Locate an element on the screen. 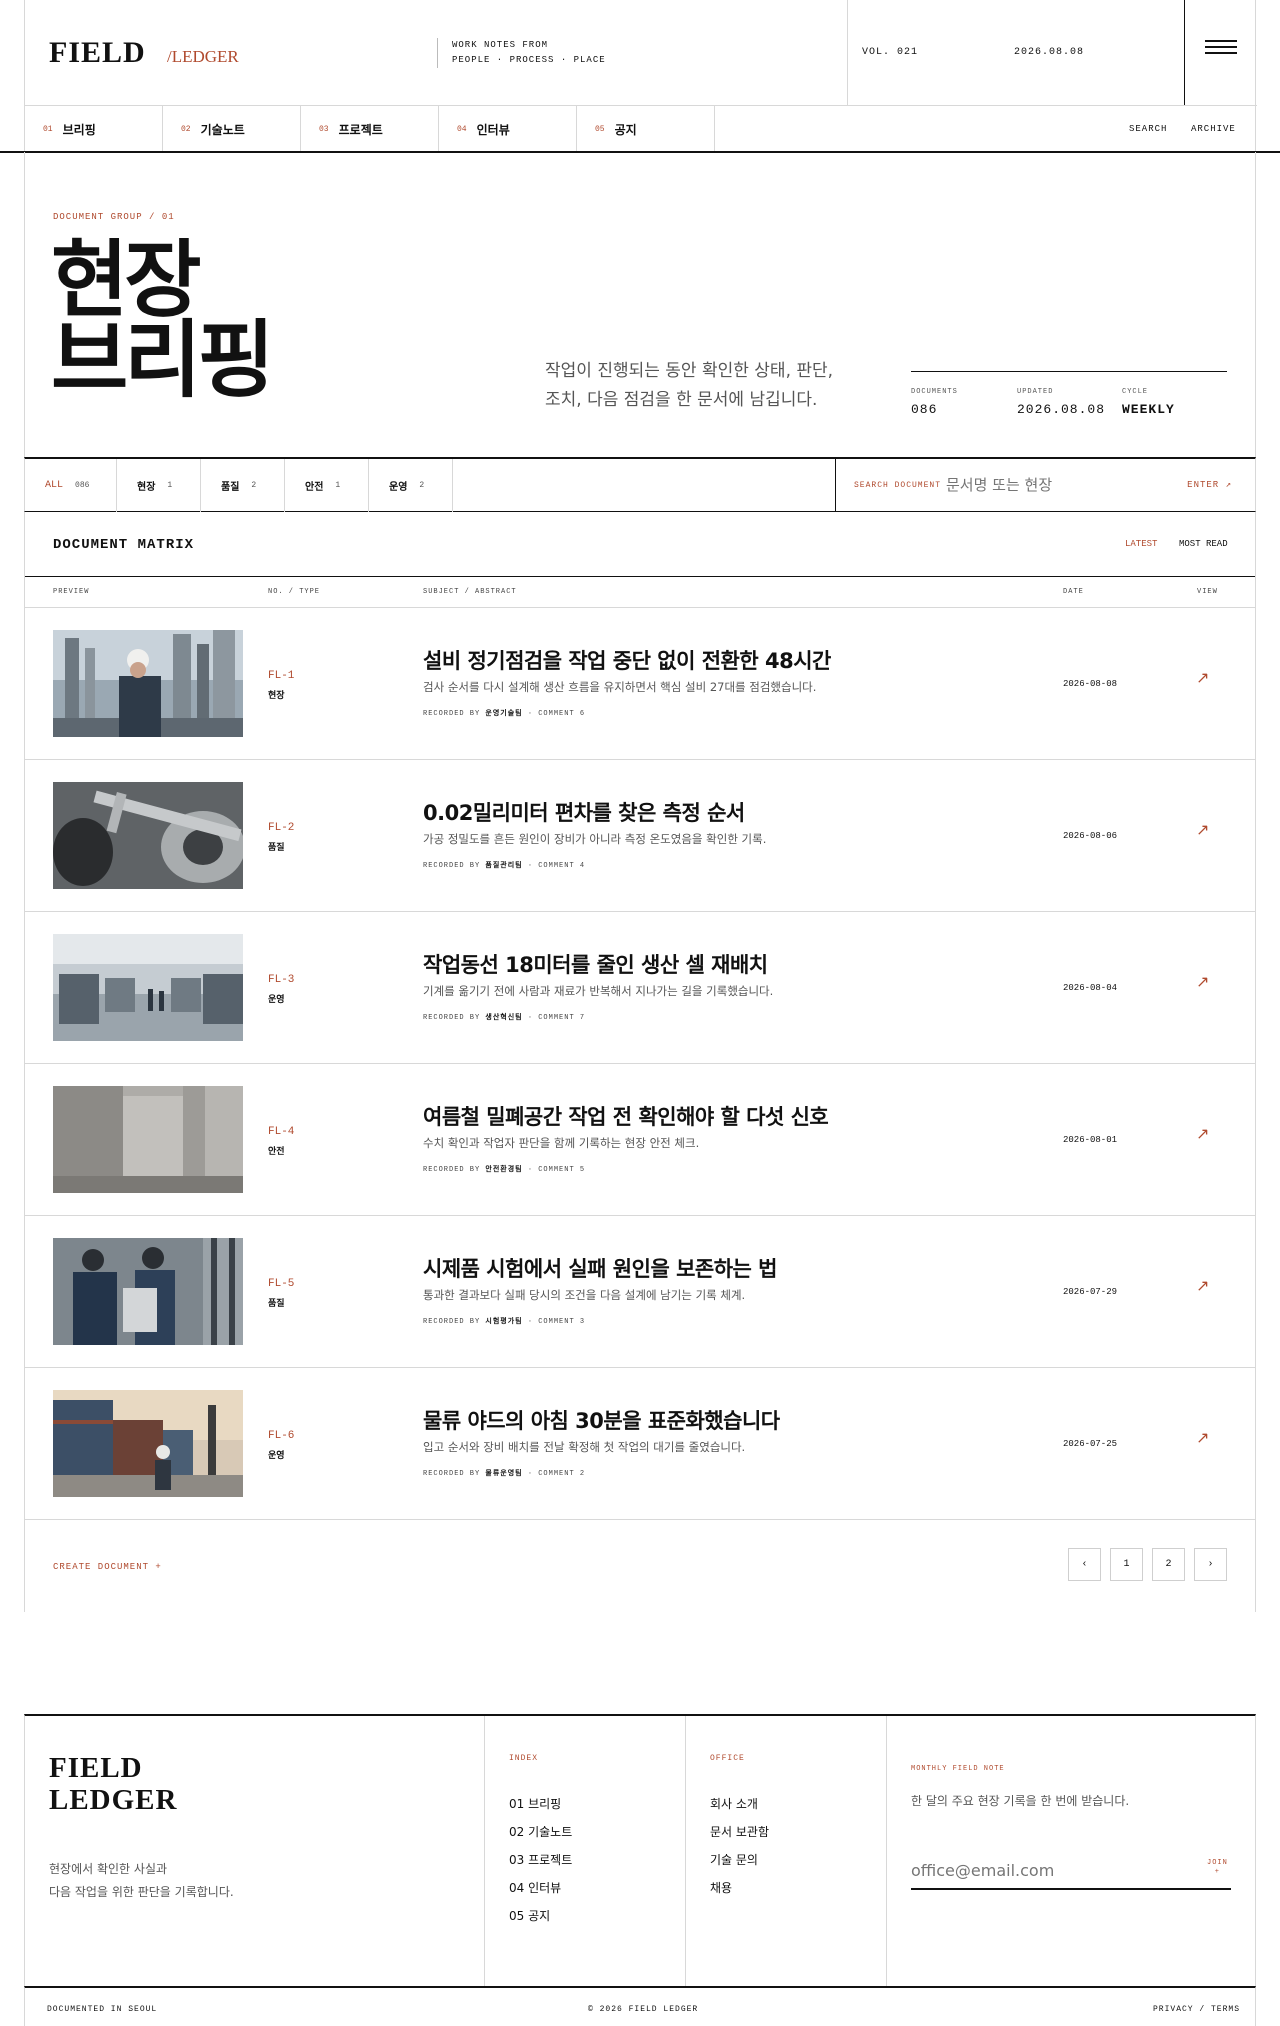 The width and height of the screenshot is (1280, 2026). comment-count: COMMENT 7 is located at coordinates (562, 1018).